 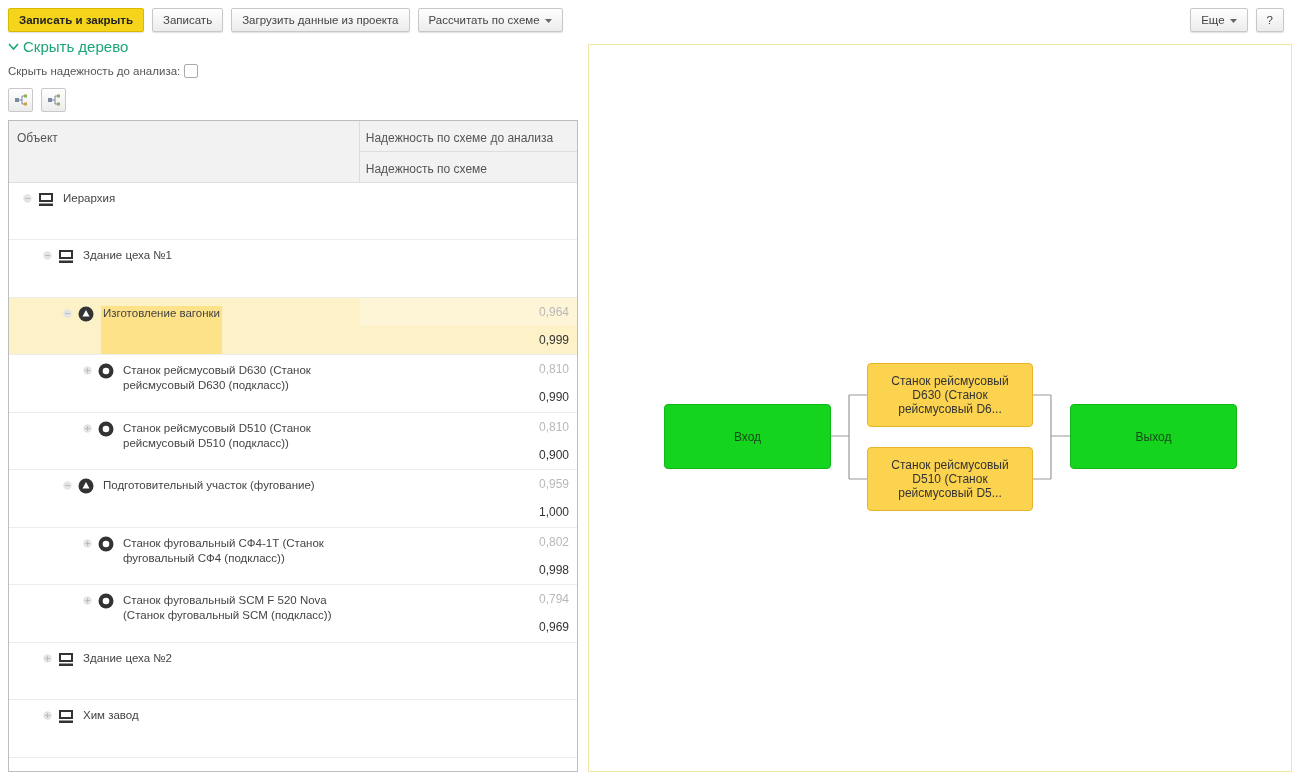 I want to click on toolbar-button: ?, so click(x=1269, y=20).